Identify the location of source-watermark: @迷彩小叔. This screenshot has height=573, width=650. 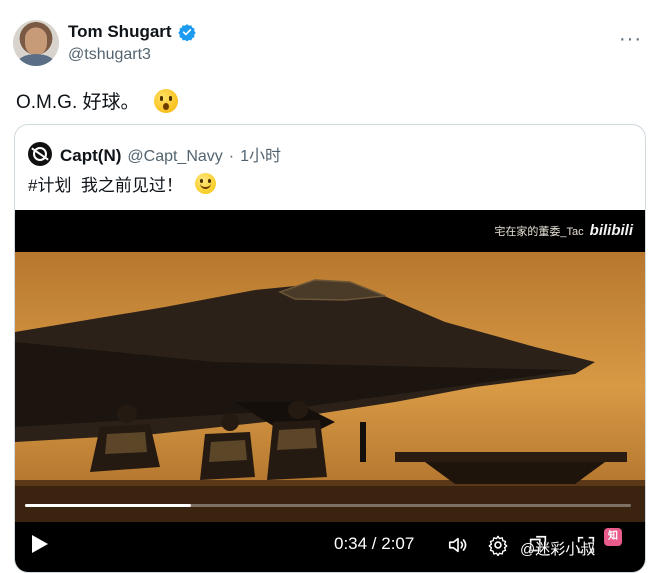
(557, 548).